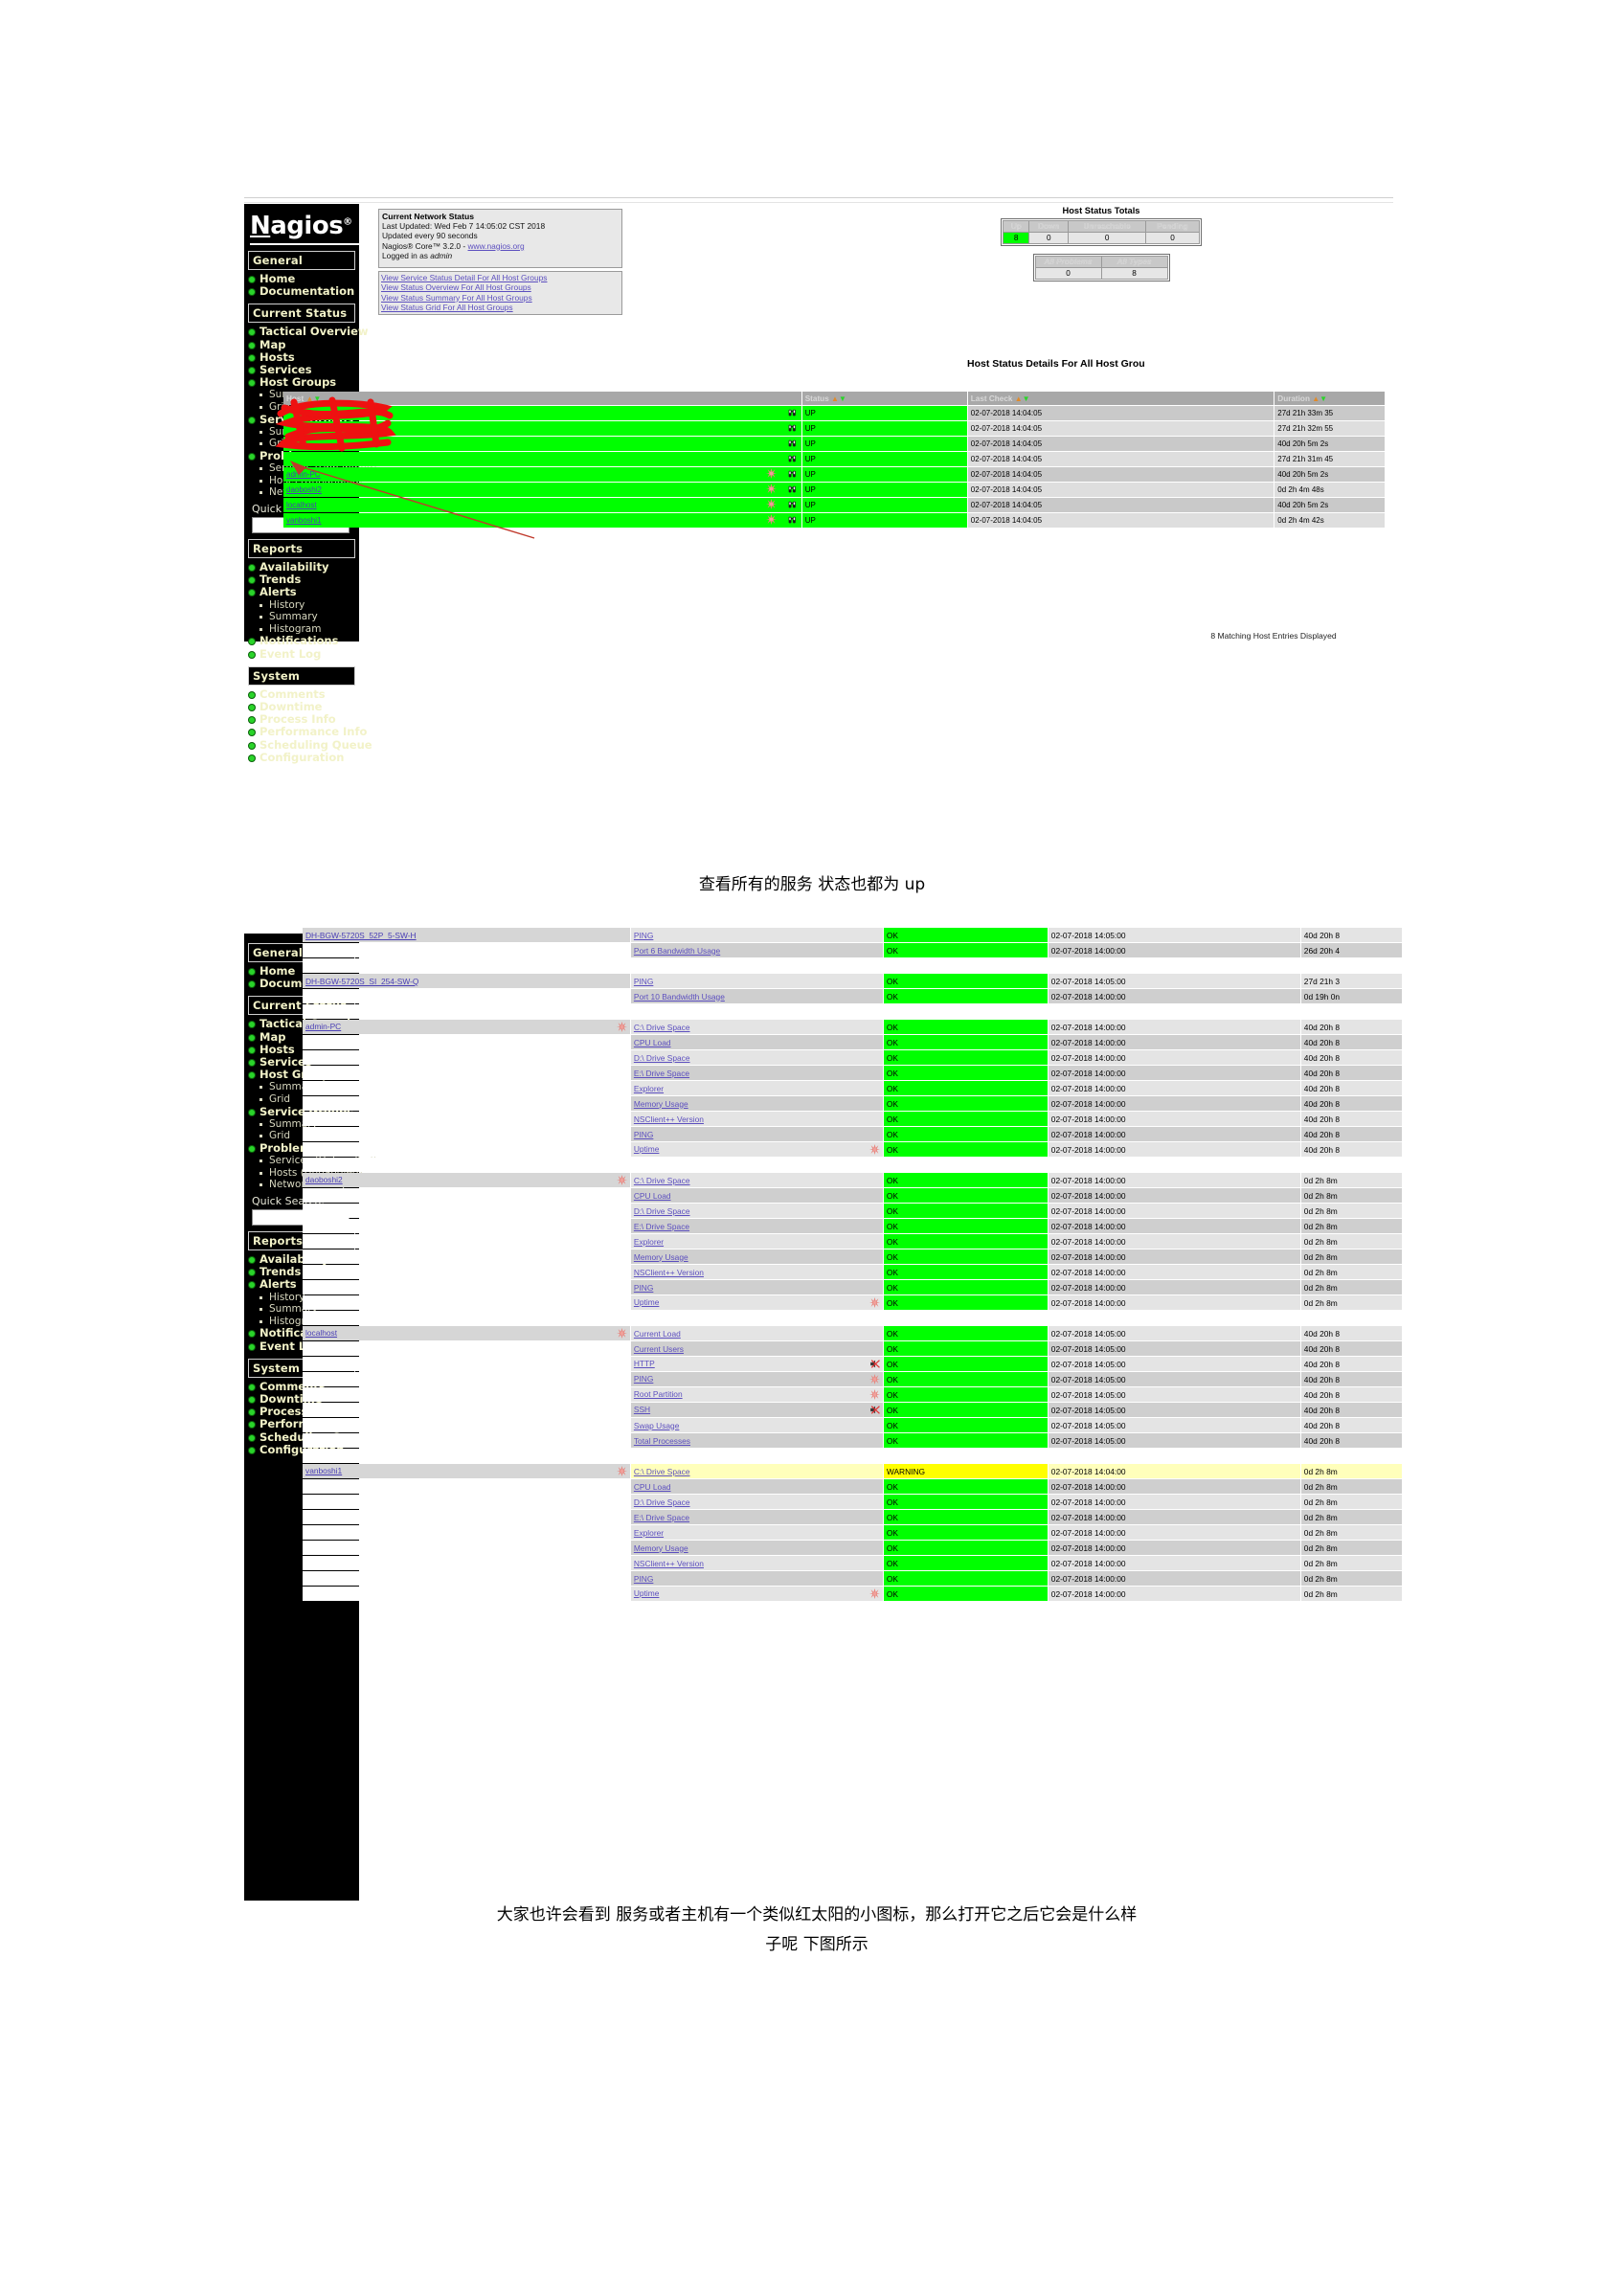  I want to click on service-name-cell: Uptime, so click(756, 1149).